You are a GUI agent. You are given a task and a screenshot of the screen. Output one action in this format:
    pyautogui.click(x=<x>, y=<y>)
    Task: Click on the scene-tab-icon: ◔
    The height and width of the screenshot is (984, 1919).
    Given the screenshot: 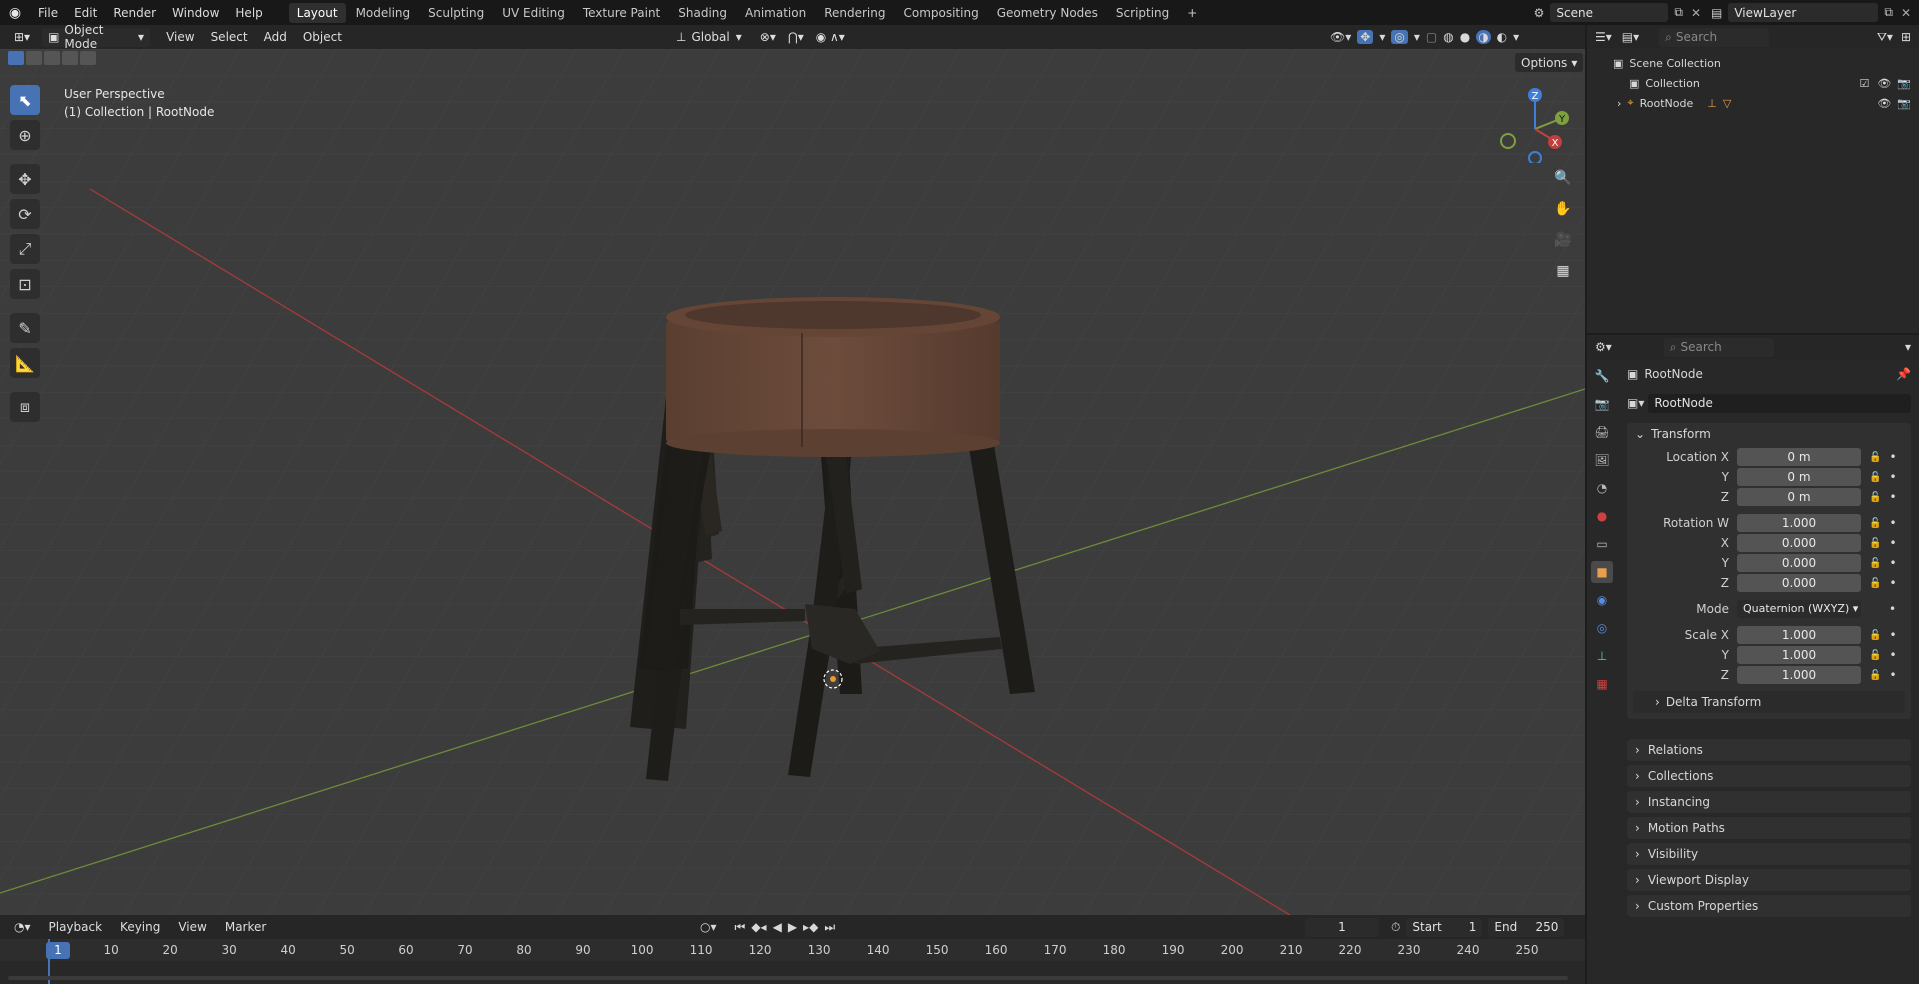 What is the action you would take?
    pyautogui.click(x=1602, y=488)
    